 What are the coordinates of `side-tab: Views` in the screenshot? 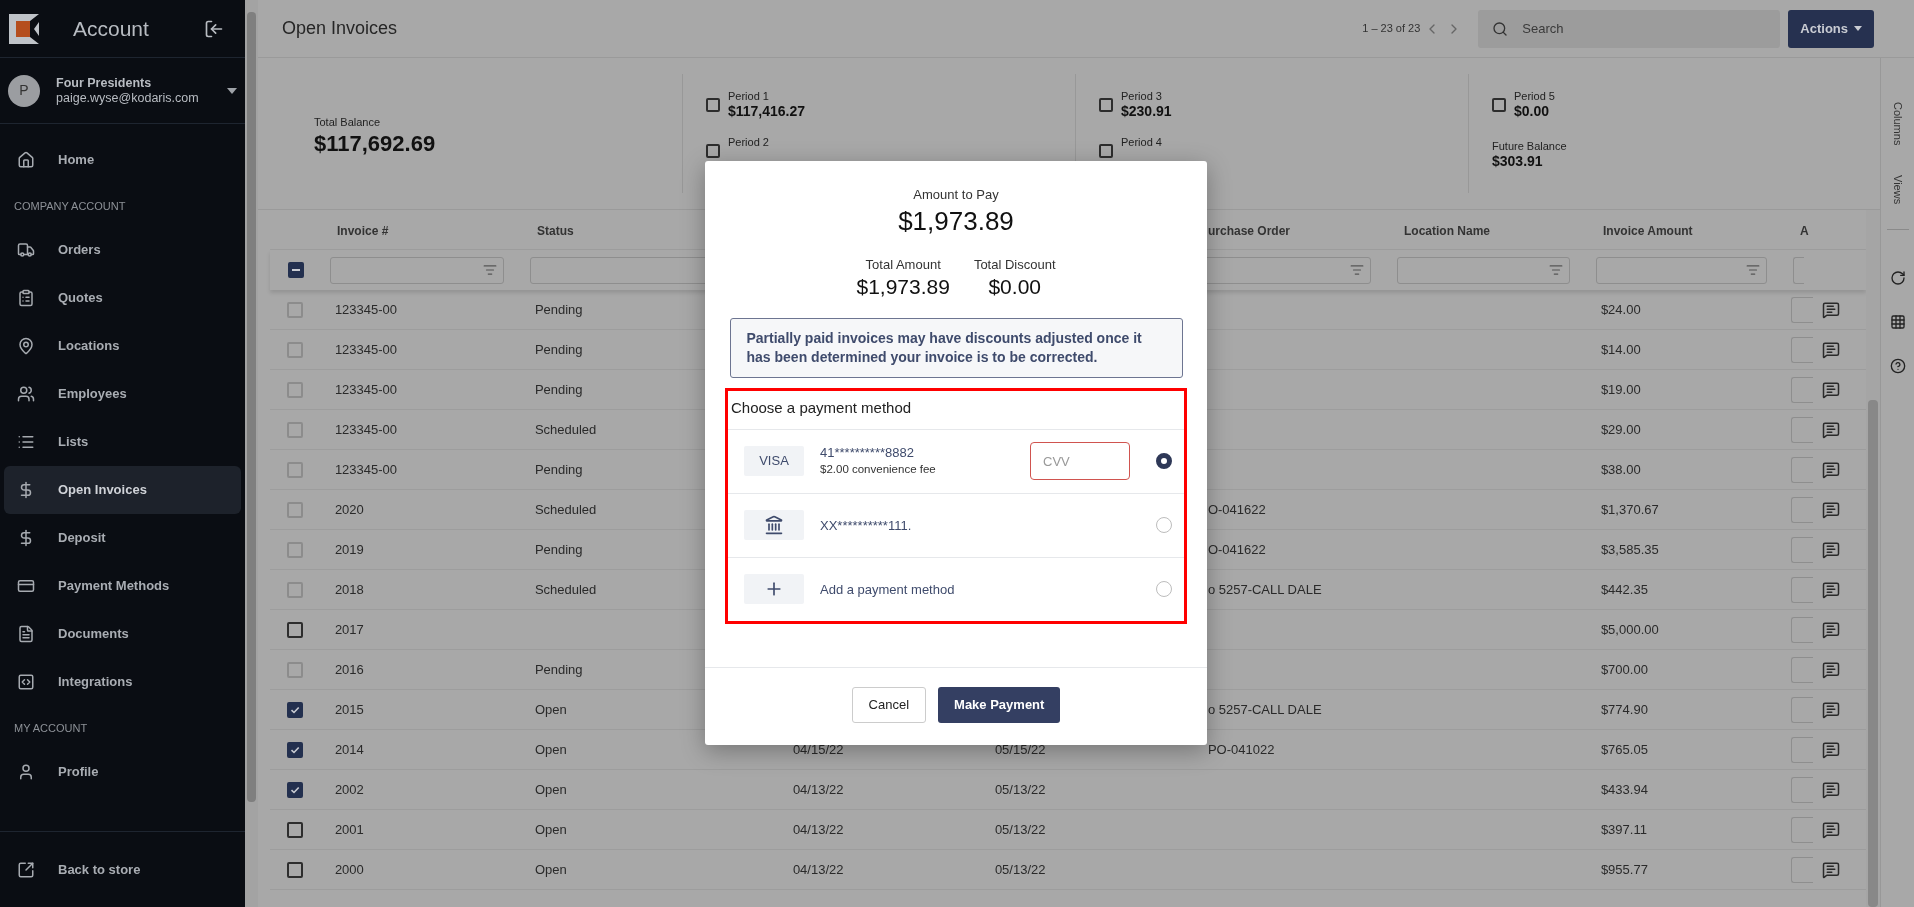 It's located at (1897, 190).